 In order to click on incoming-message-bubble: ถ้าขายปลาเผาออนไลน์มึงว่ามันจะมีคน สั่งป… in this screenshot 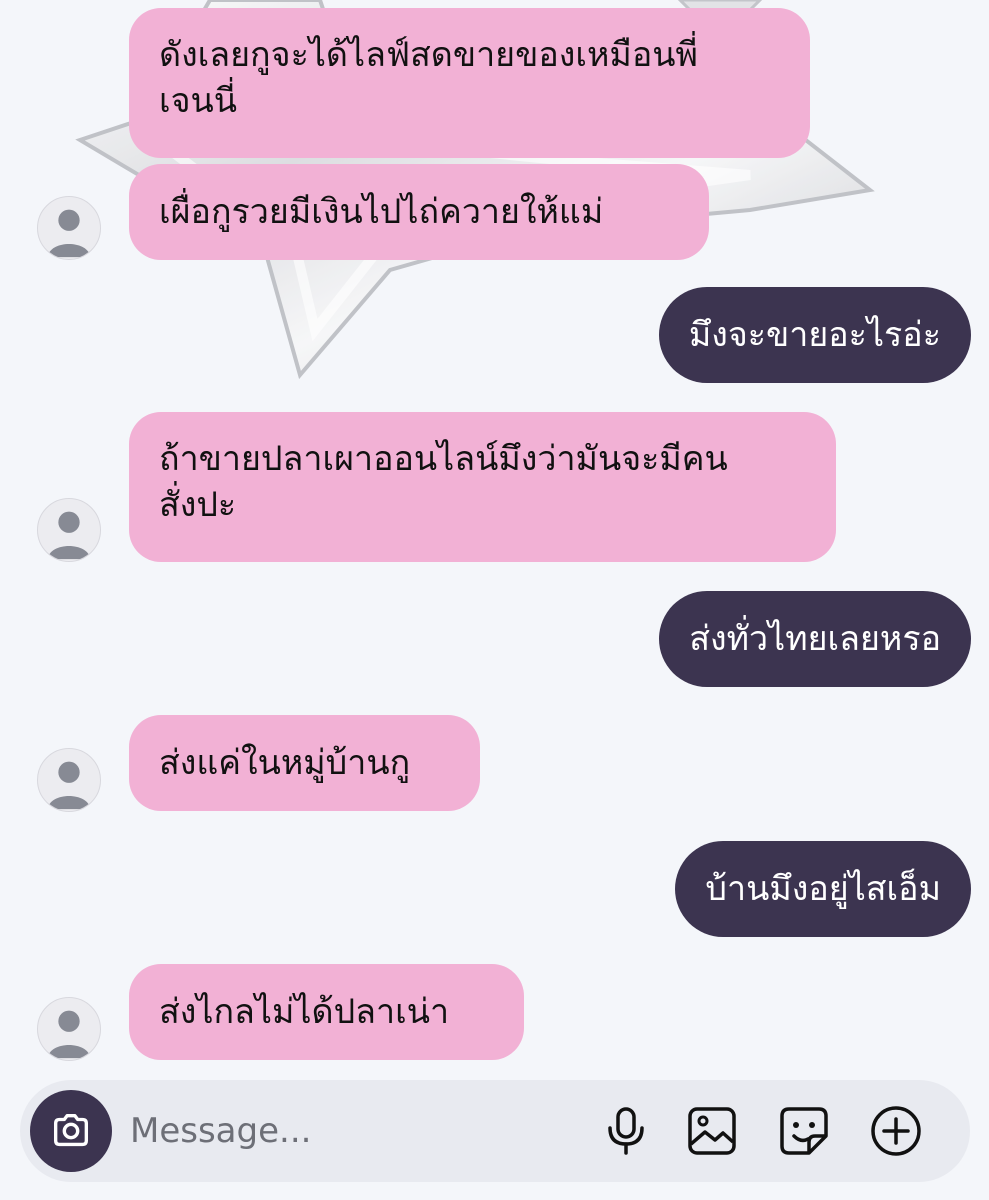, I will do `click(482, 487)`.